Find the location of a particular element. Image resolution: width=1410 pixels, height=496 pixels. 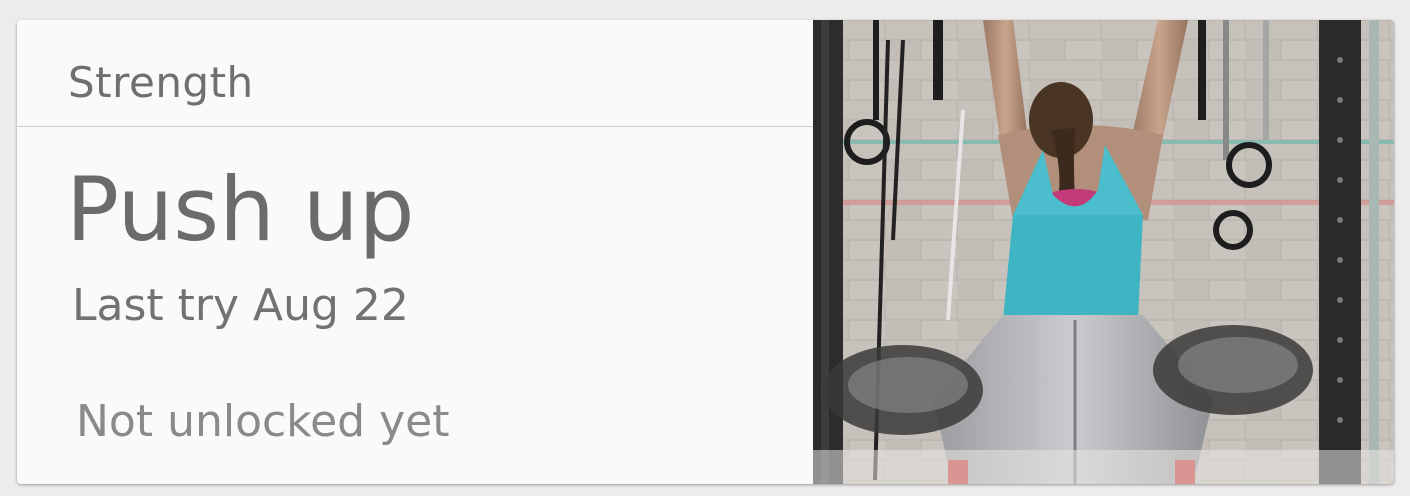

unlock-status: Not unlocked yet is located at coordinates (263, 421).